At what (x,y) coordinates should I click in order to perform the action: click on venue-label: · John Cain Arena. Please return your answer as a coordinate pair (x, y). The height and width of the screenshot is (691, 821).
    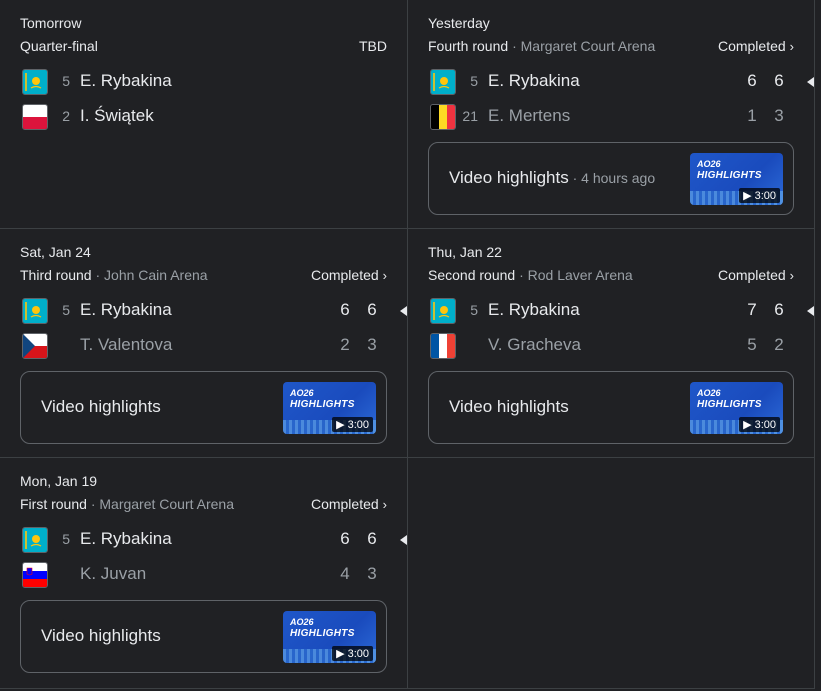
    Looking at the image, I should click on (151, 275).